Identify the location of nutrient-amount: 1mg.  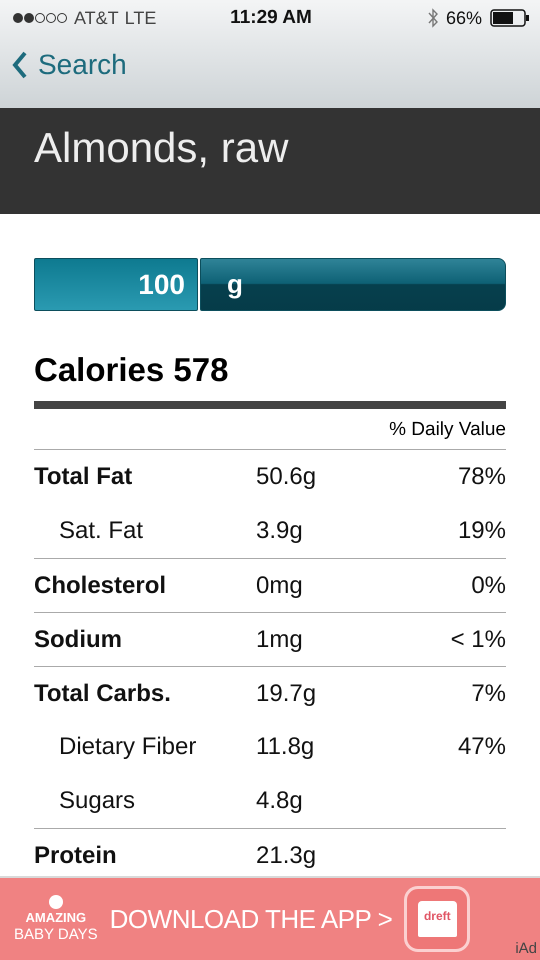
(280, 640).